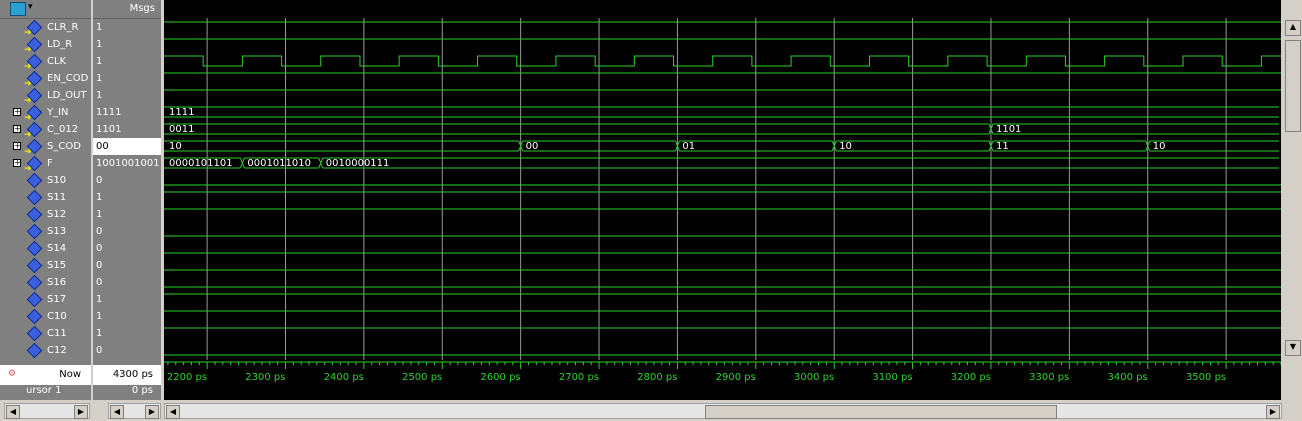 The height and width of the screenshot is (421, 1302). What do you see at coordinates (127, 265) in the screenshot?
I see `signal-value-row-s15: 0` at bounding box center [127, 265].